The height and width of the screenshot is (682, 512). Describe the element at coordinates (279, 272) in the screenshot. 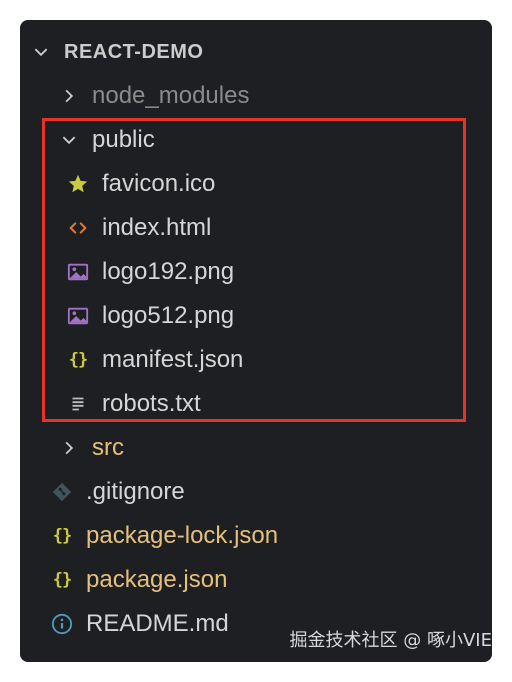

I see `tree-item-logo192: logo192.png` at that location.